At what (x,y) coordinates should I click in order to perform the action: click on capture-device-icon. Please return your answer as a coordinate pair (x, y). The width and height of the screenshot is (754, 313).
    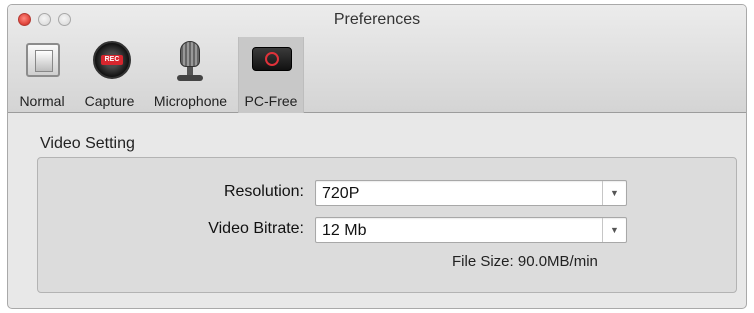
    Looking at the image, I should click on (272, 59).